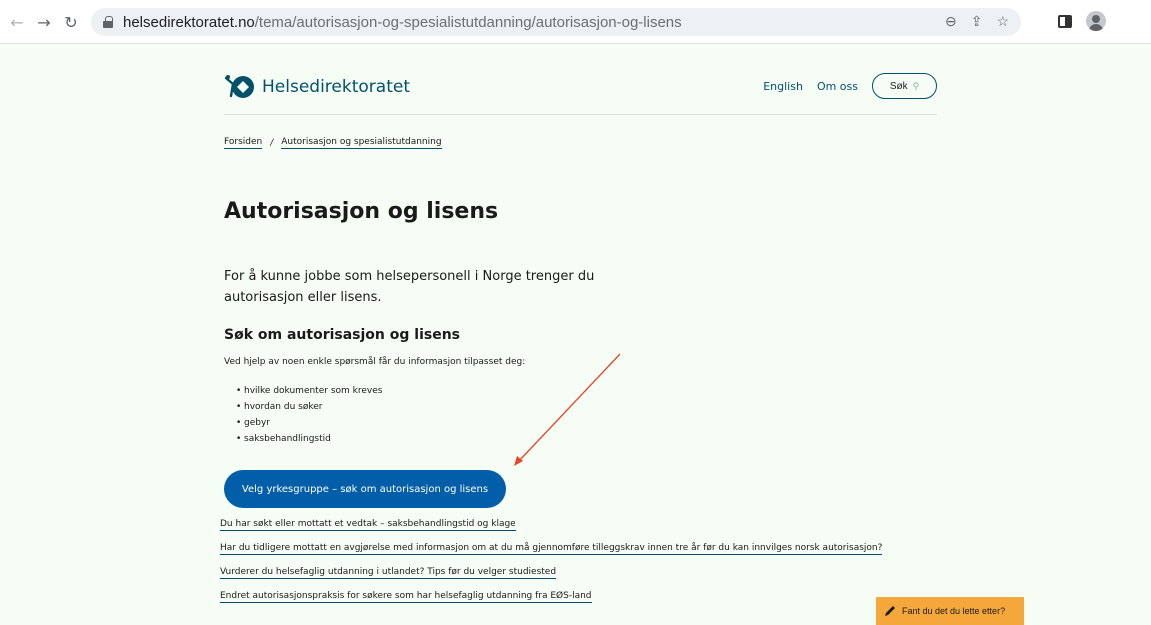 The width and height of the screenshot is (1151, 625). I want to click on about-link: Om oss, so click(837, 86).